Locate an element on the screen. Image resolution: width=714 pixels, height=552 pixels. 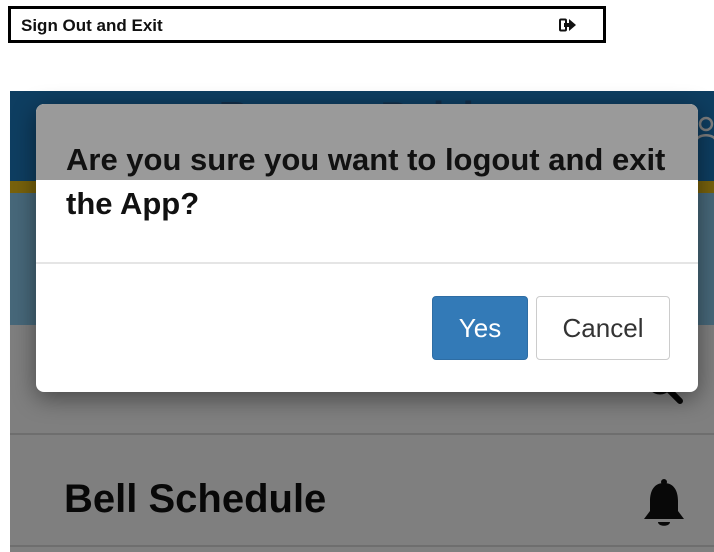
cancel-button: Cancel is located at coordinates (603, 328).